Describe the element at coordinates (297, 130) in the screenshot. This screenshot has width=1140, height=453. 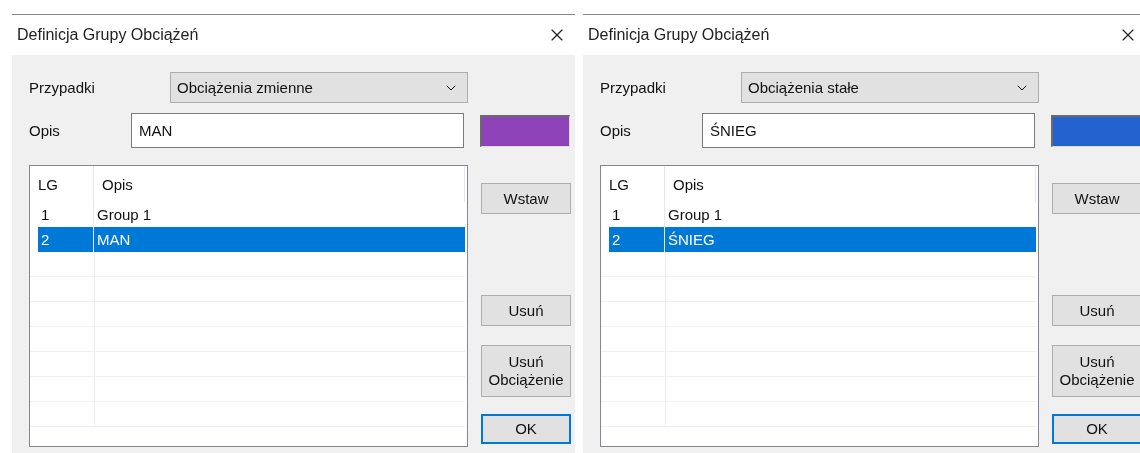
I see `input-field: MAN` at that location.